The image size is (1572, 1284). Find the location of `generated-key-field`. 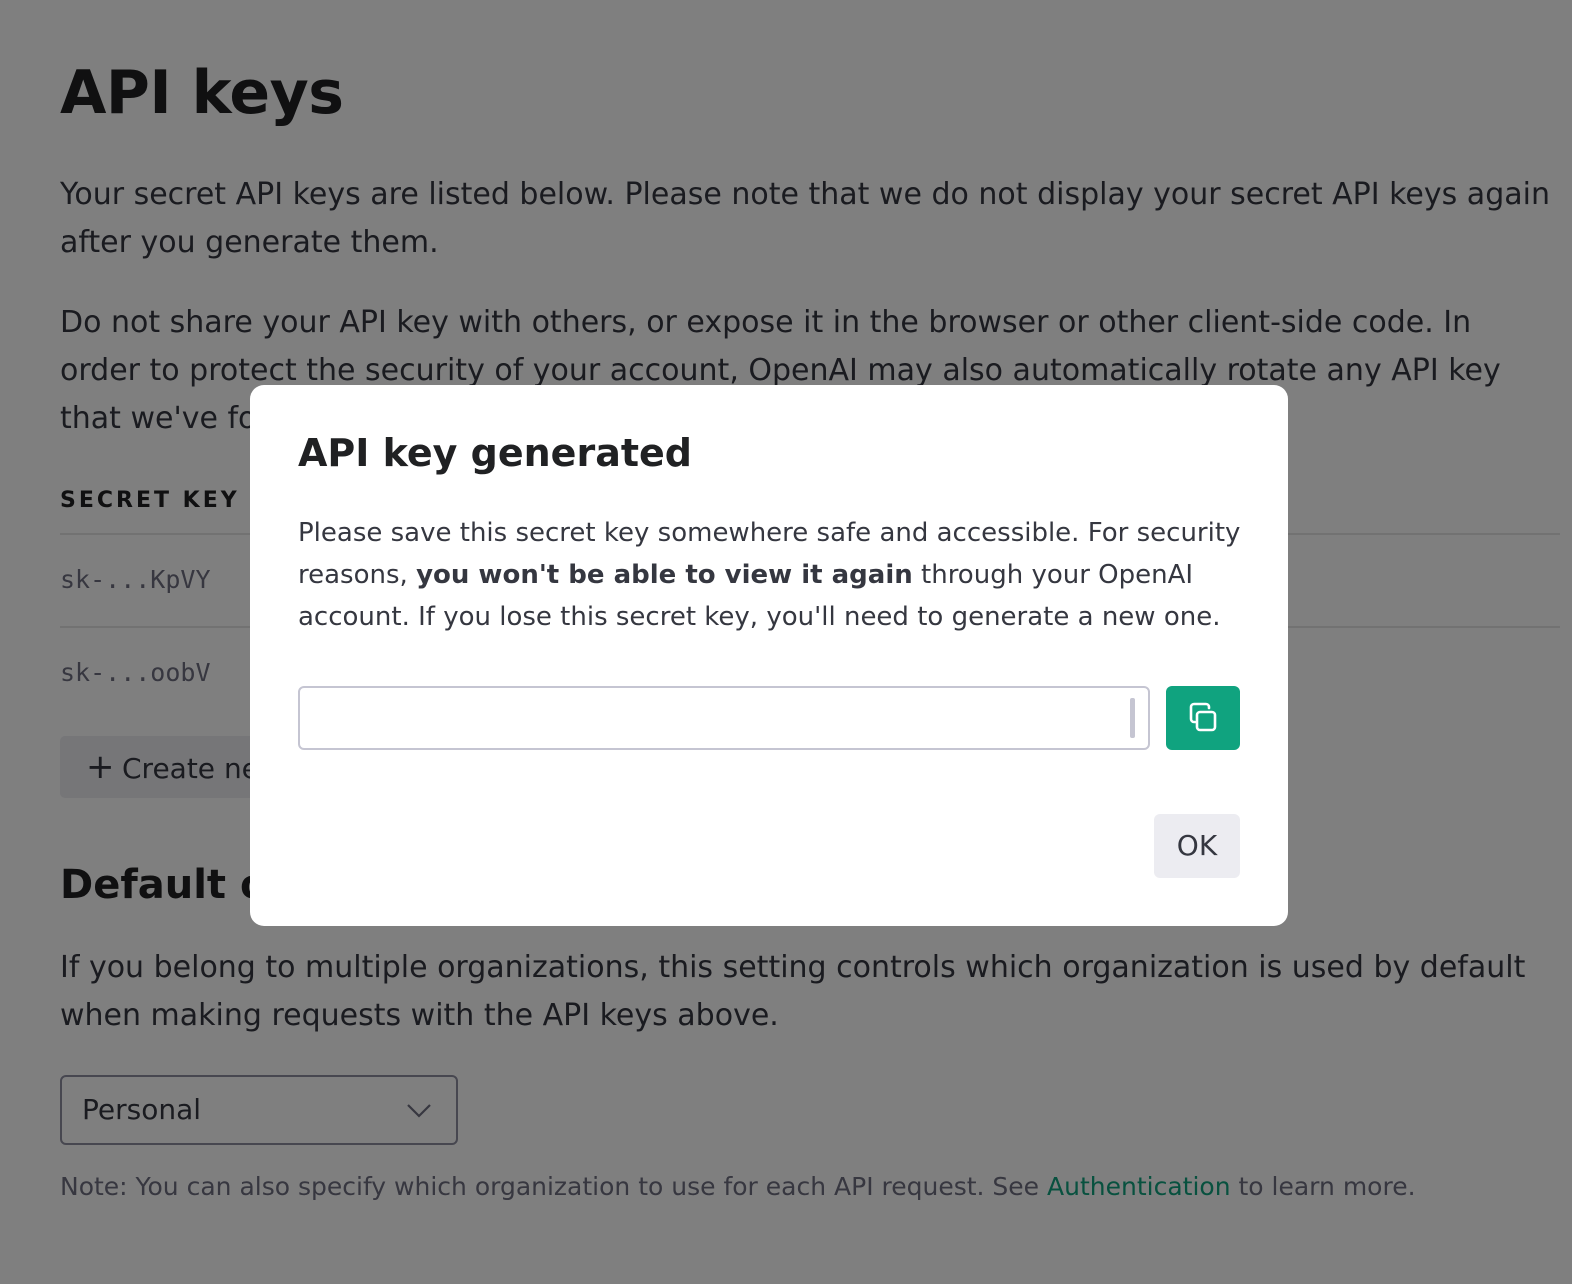

generated-key-field is located at coordinates (724, 718).